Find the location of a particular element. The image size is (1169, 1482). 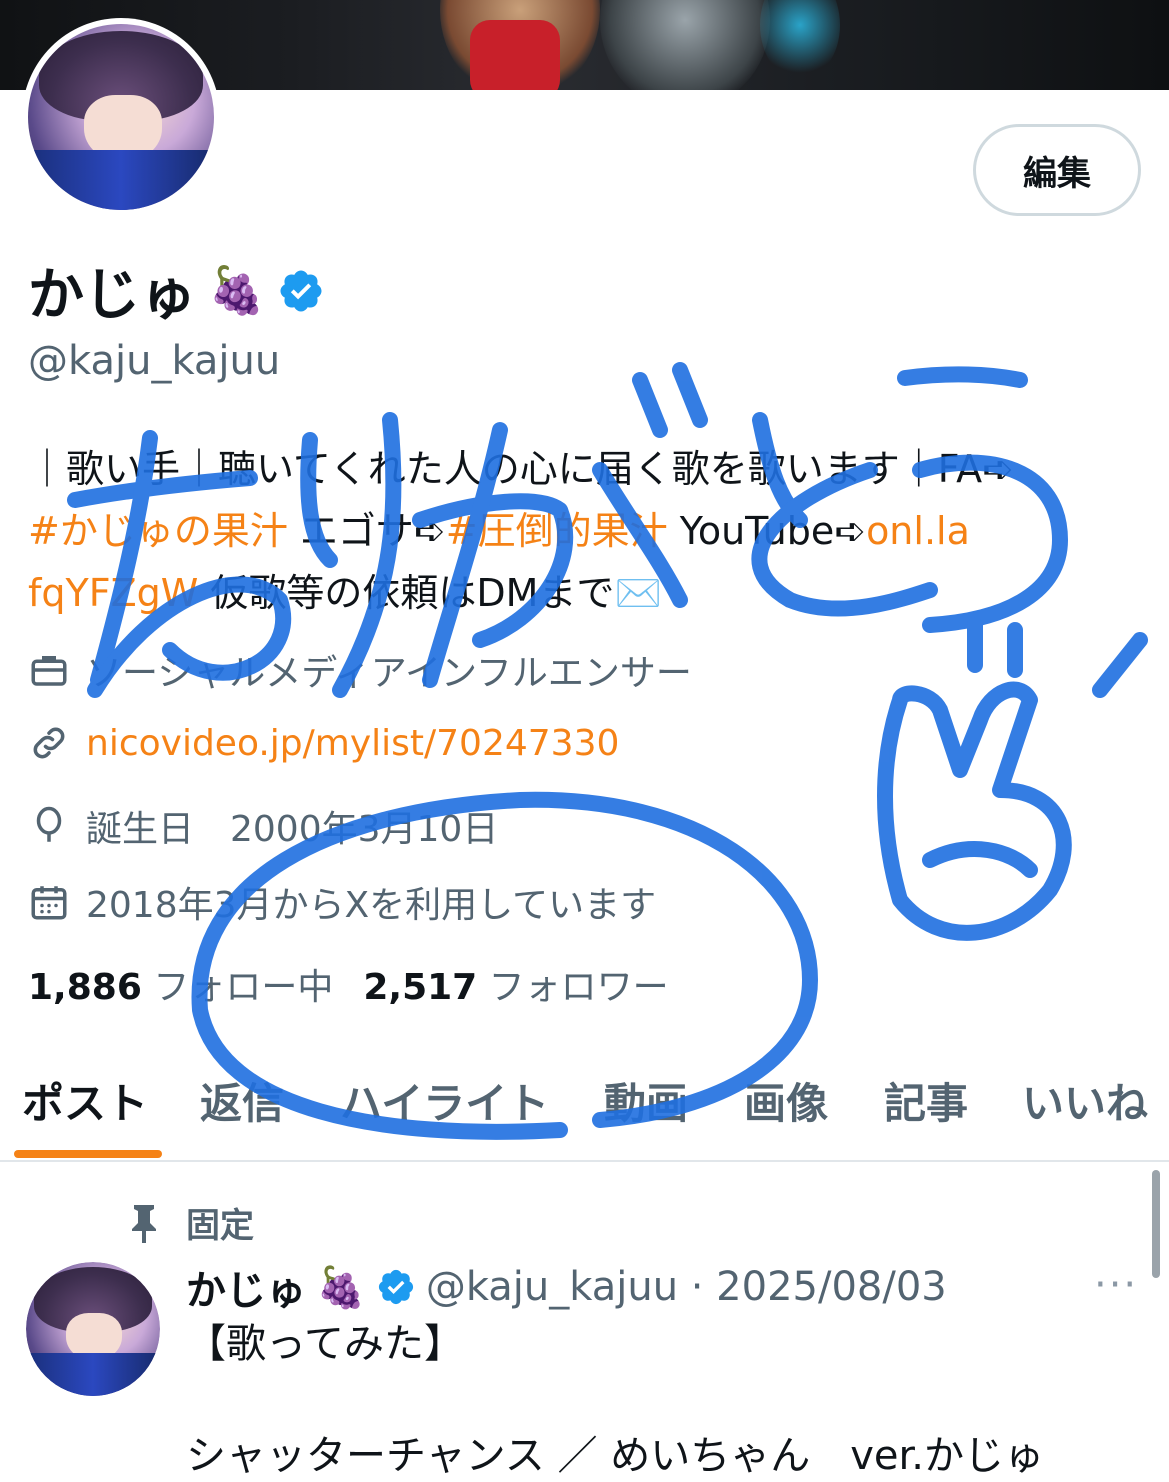

bio-url-link: onl.la is located at coordinates (918, 531).